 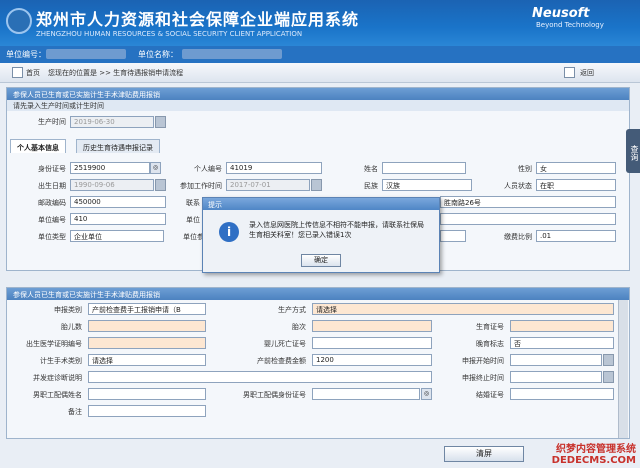 I want to click on birth-cert-field, so click(x=562, y=326).